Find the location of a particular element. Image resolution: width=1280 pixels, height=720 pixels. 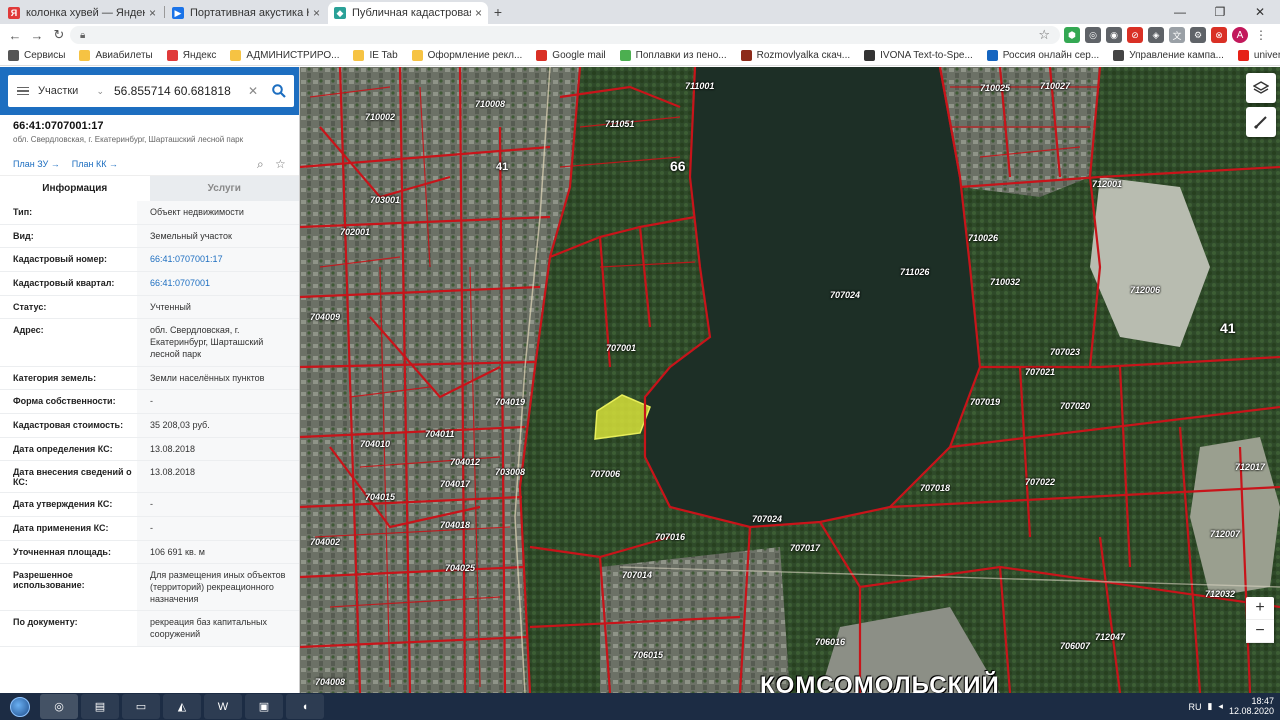

extension-icon: 文 is located at coordinates (1177, 35).